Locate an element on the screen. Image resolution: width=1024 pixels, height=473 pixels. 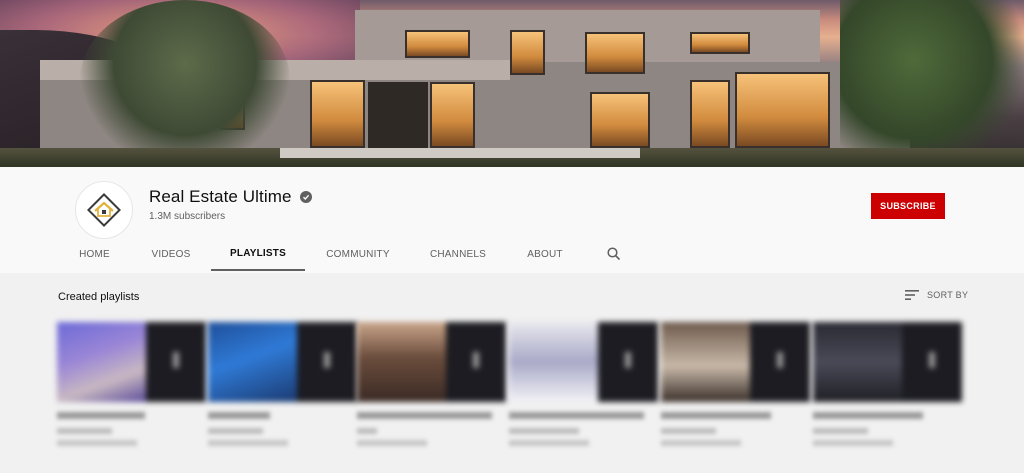
channel-title-row: Real Estate Ultime is located at coordinates (230, 197).